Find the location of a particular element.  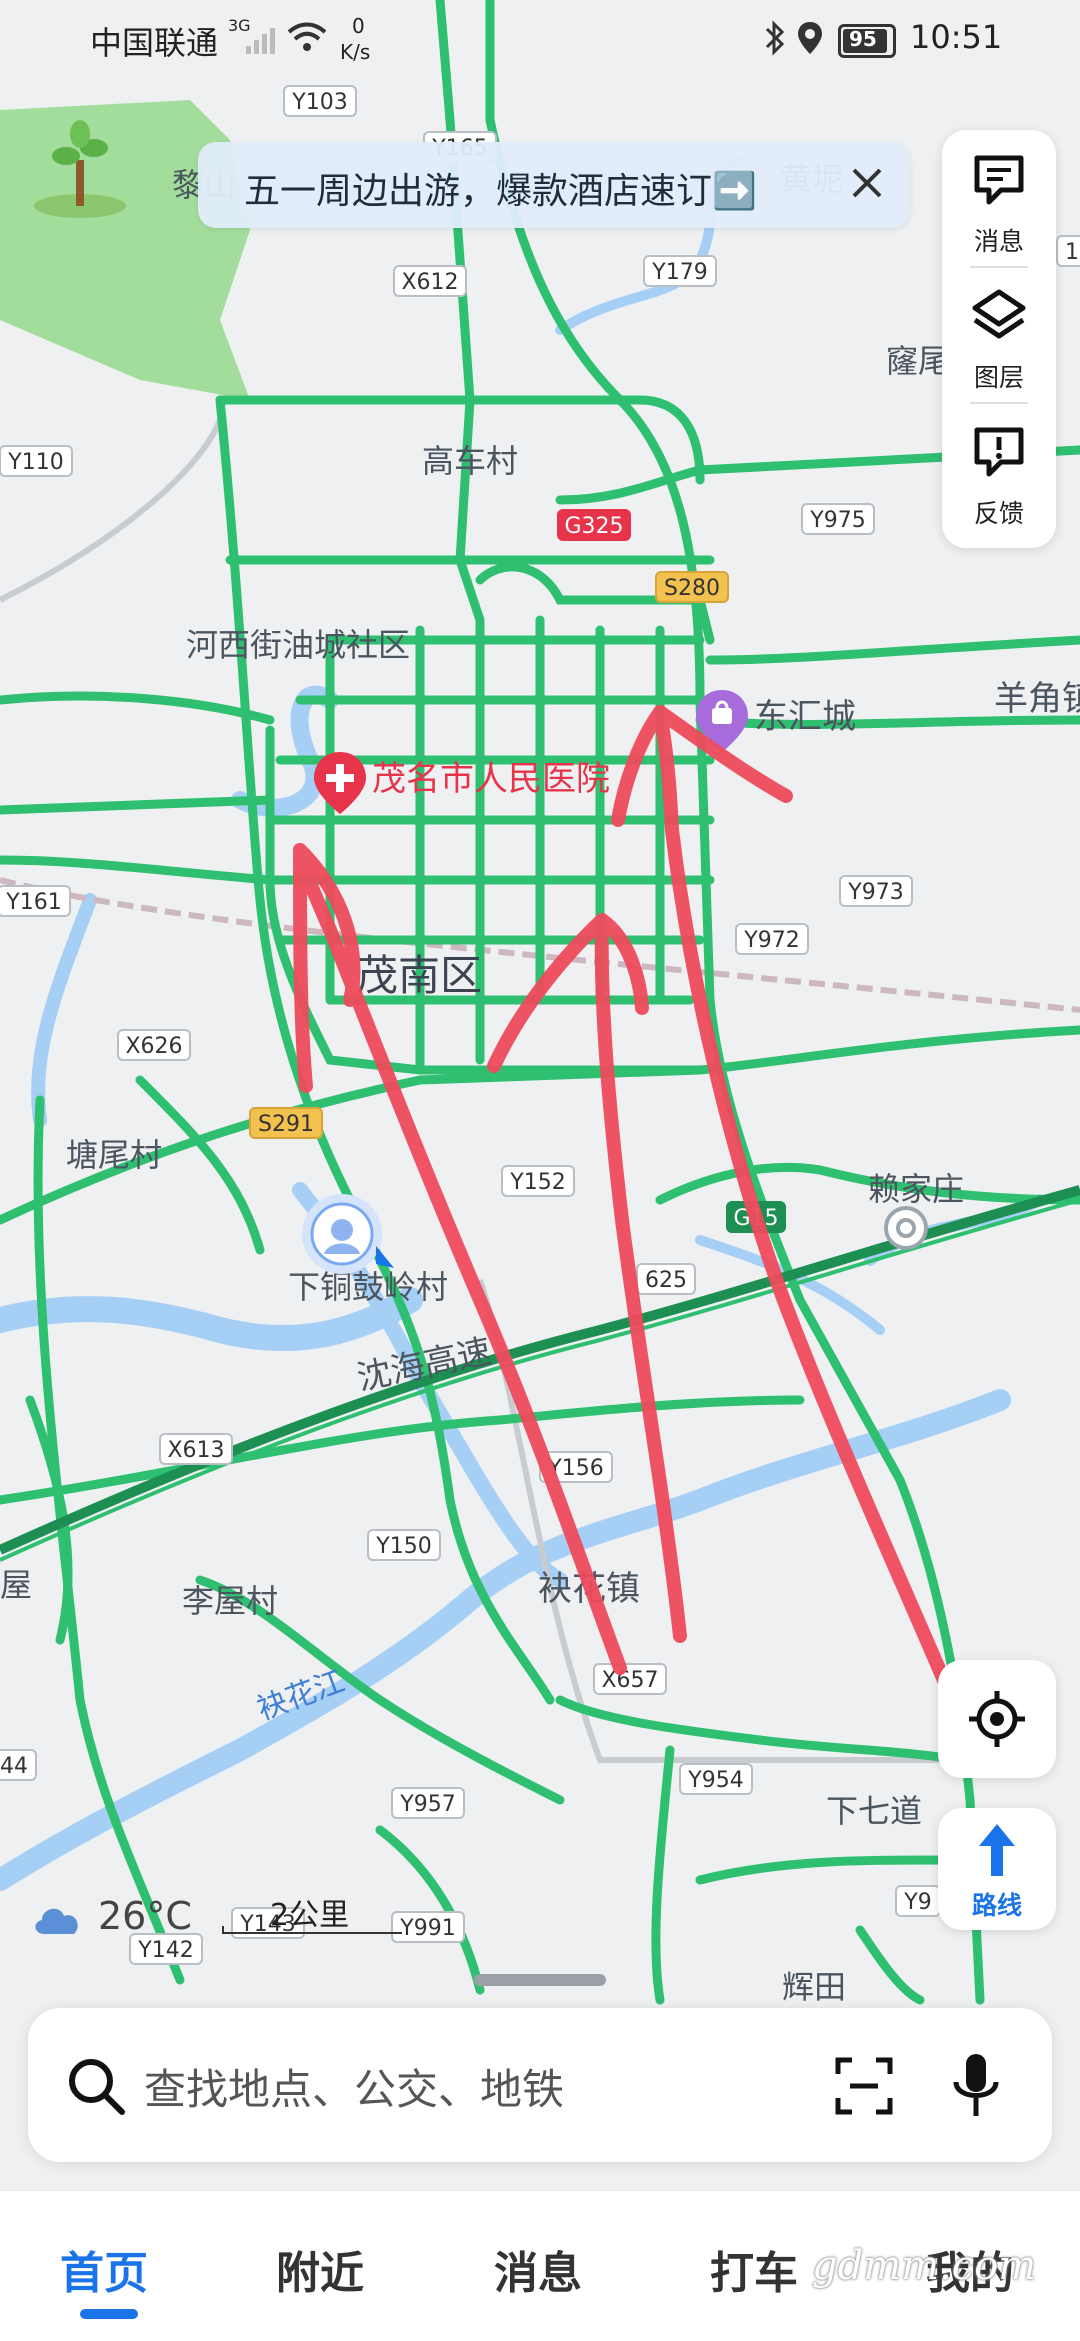

road-badge: 1 is located at coordinates (1068, 251).